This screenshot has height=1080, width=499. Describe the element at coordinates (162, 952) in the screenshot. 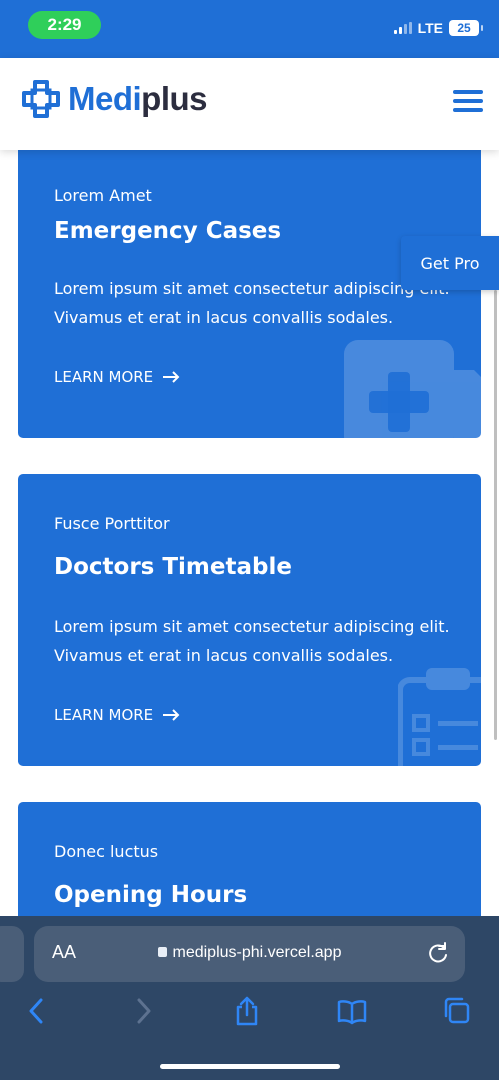

I see `lock-icon` at that location.